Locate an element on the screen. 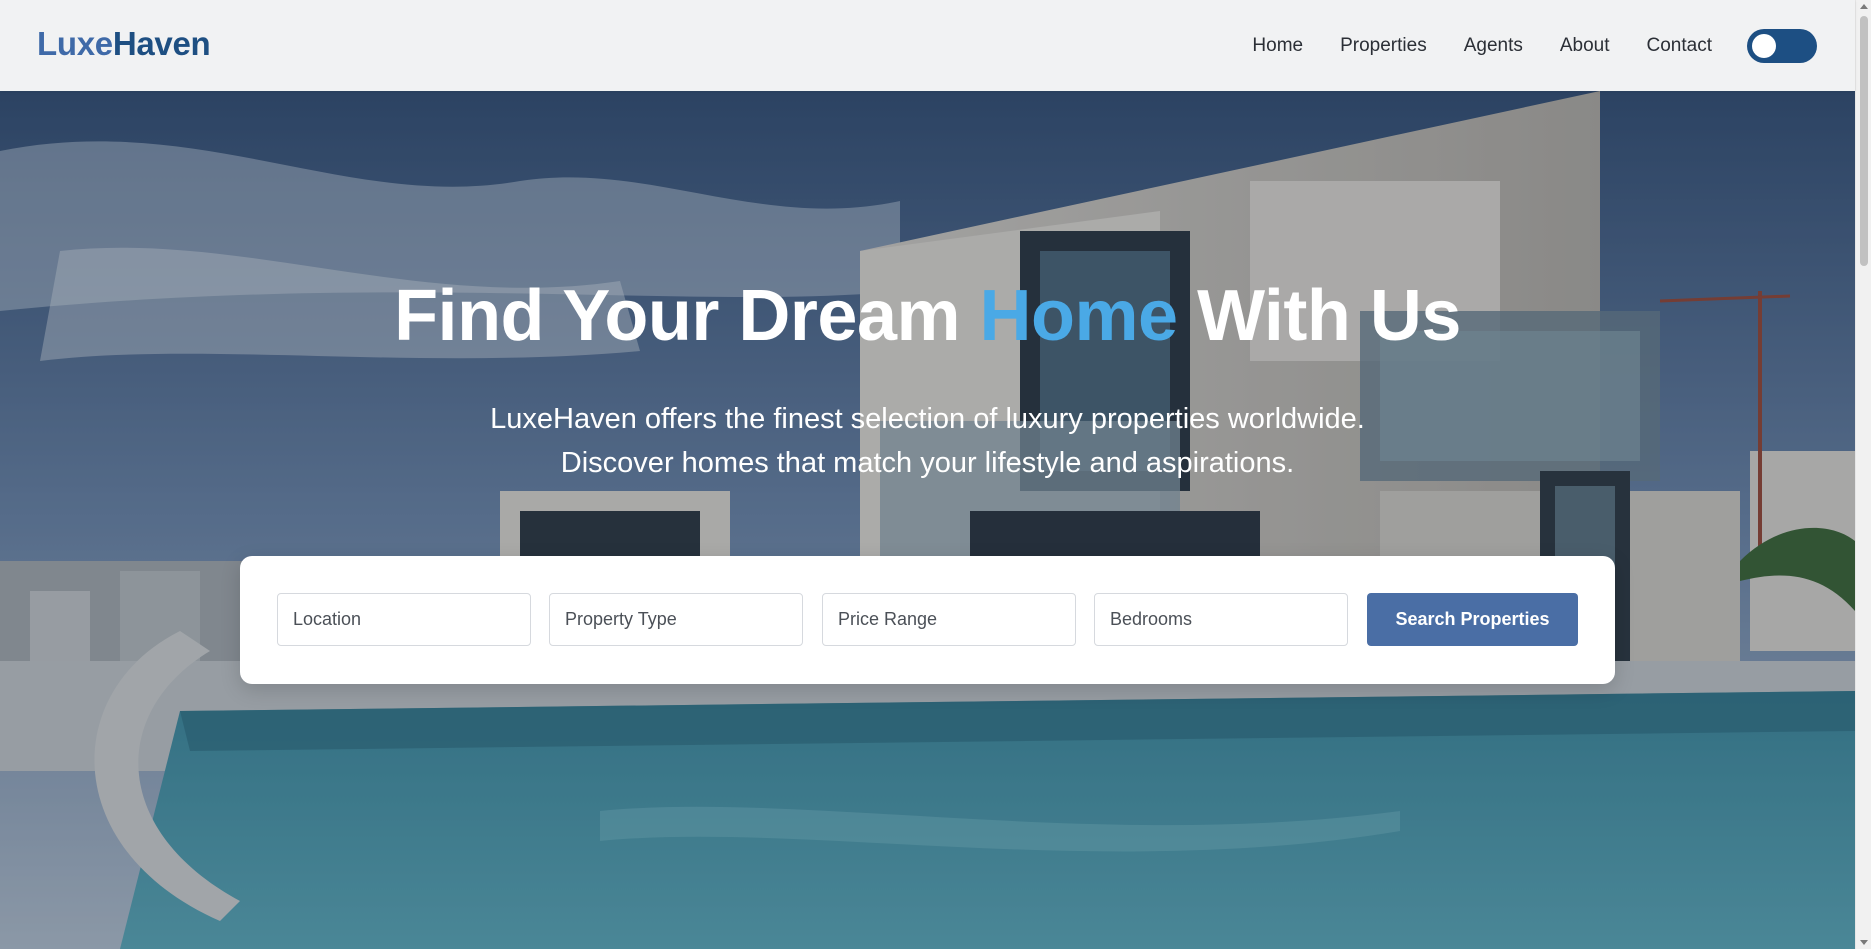  location-input: Location is located at coordinates (404, 619).